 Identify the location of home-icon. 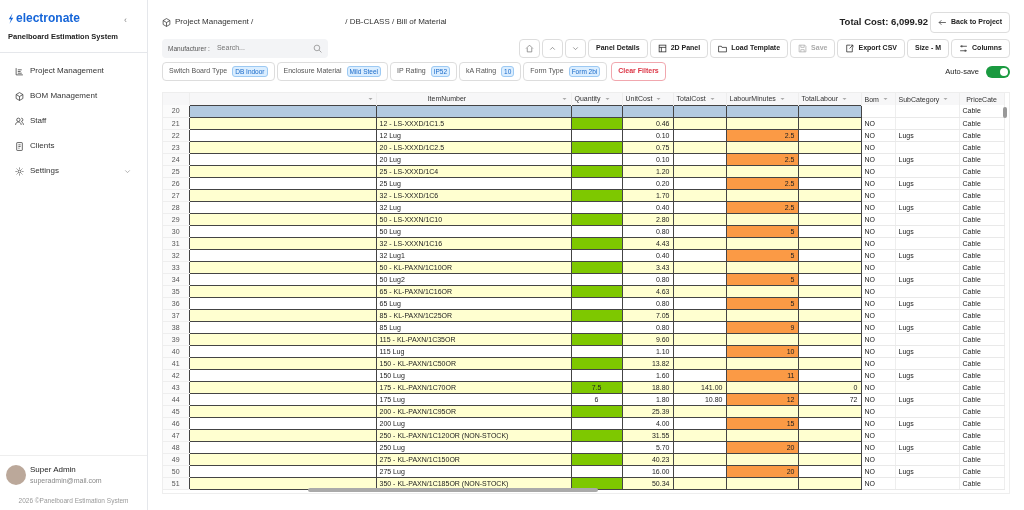
(530, 48).